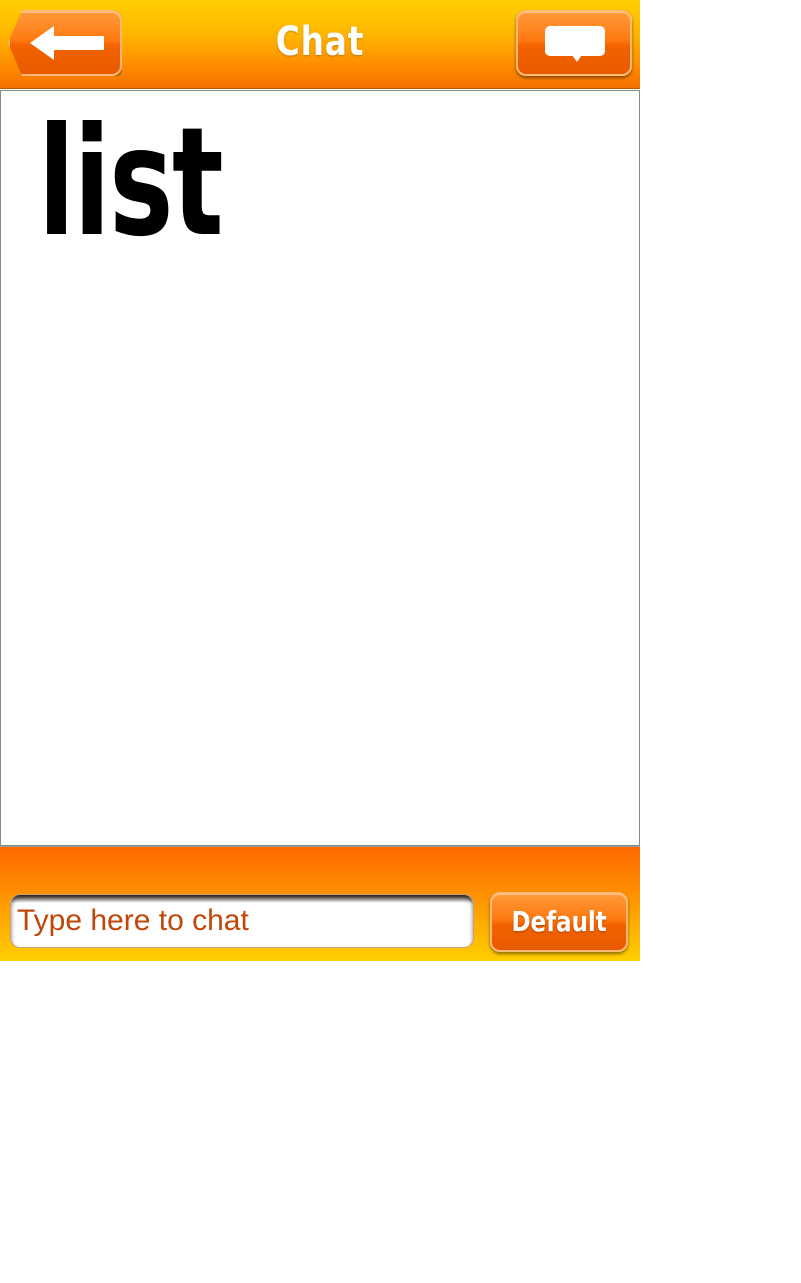 The height and width of the screenshot is (1283, 801). I want to click on default-button-label: Default, so click(559, 921).